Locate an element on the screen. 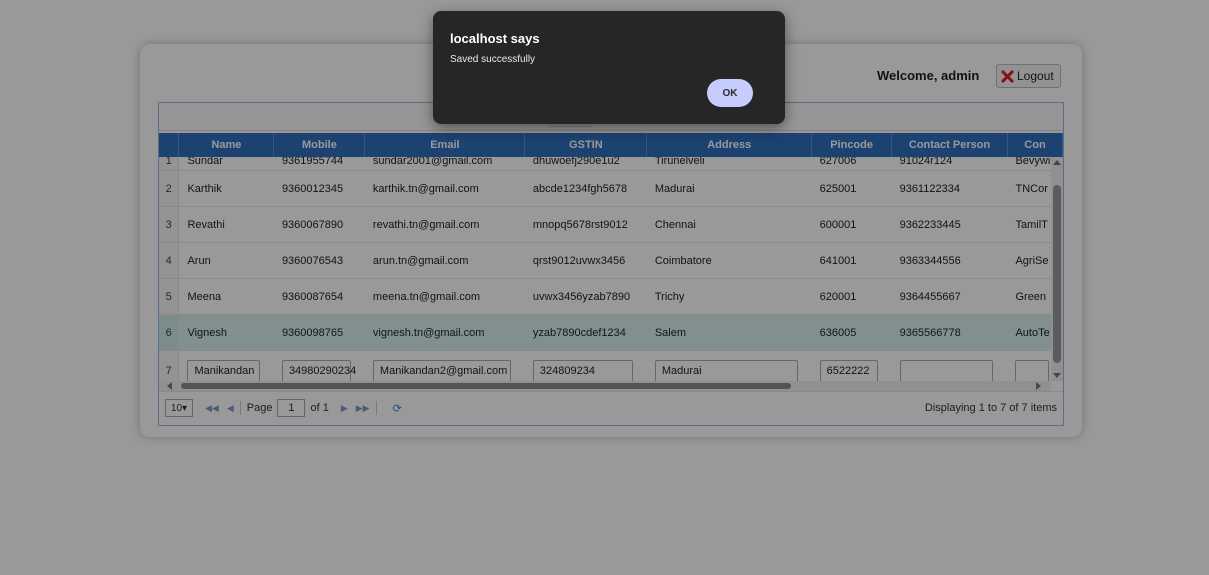 The width and height of the screenshot is (1209, 575). ok-button: OK is located at coordinates (730, 93).